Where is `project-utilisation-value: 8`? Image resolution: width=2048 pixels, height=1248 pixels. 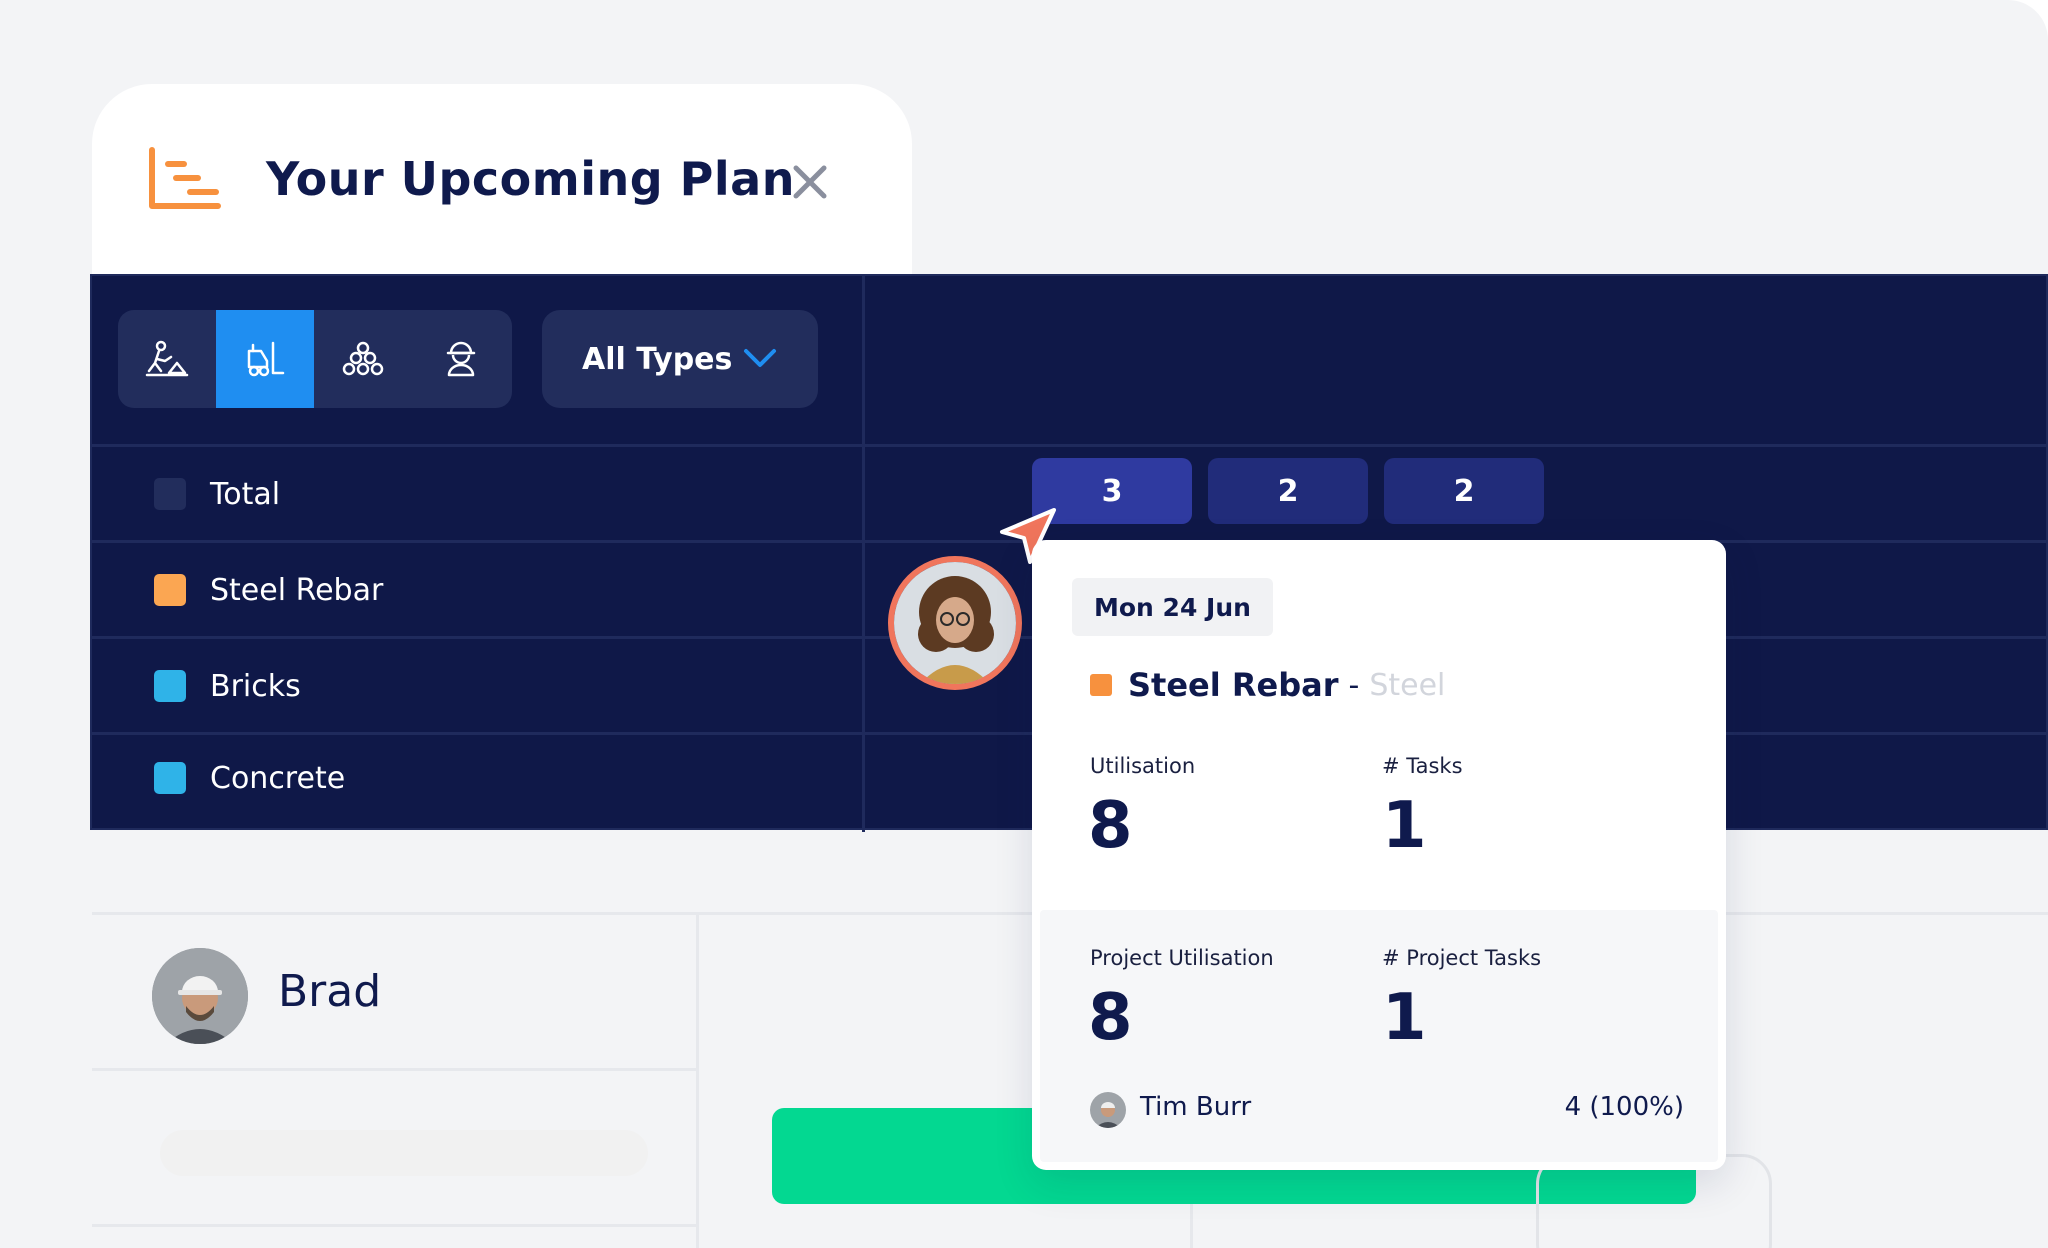 project-utilisation-value: 8 is located at coordinates (1110, 1018).